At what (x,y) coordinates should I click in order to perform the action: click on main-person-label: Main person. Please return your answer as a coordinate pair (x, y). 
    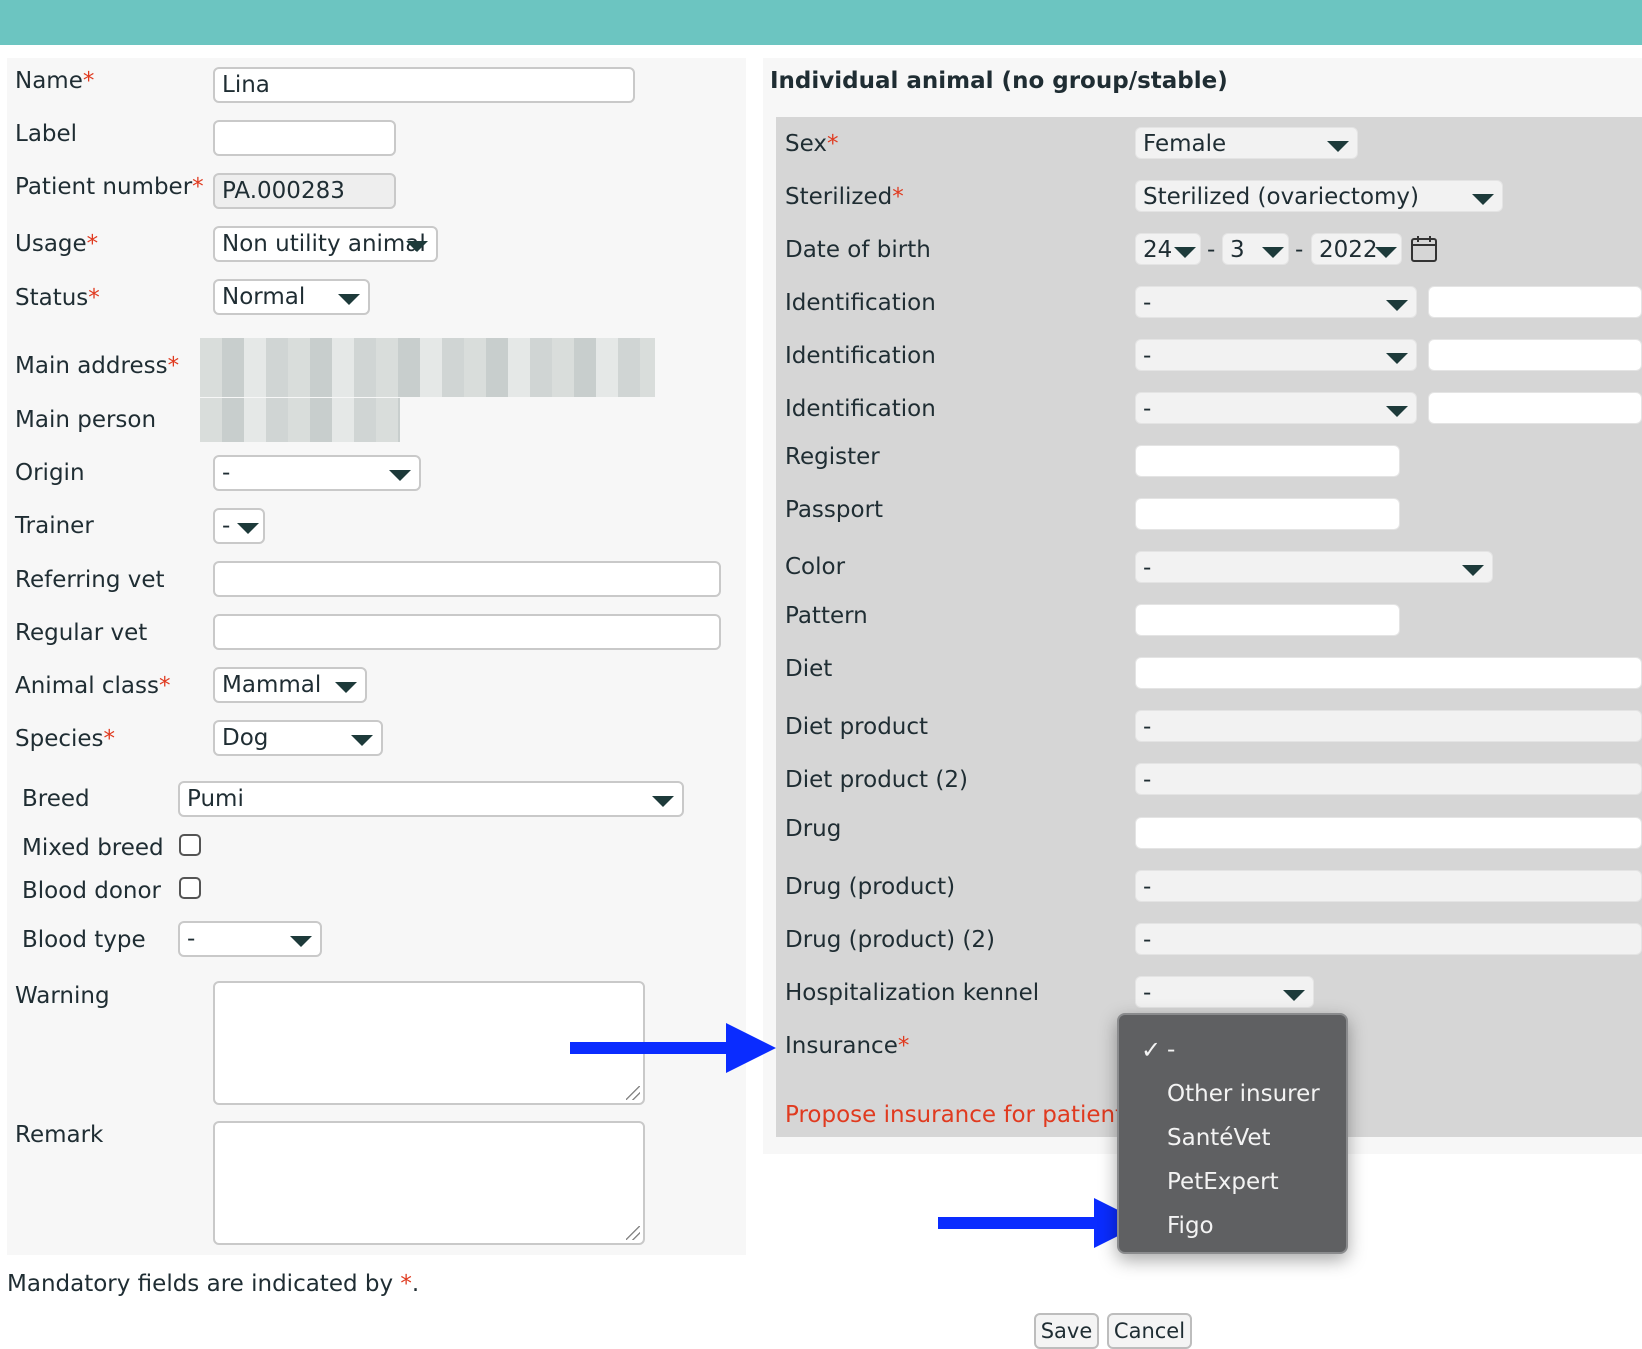
    Looking at the image, I should click on (86, 420).